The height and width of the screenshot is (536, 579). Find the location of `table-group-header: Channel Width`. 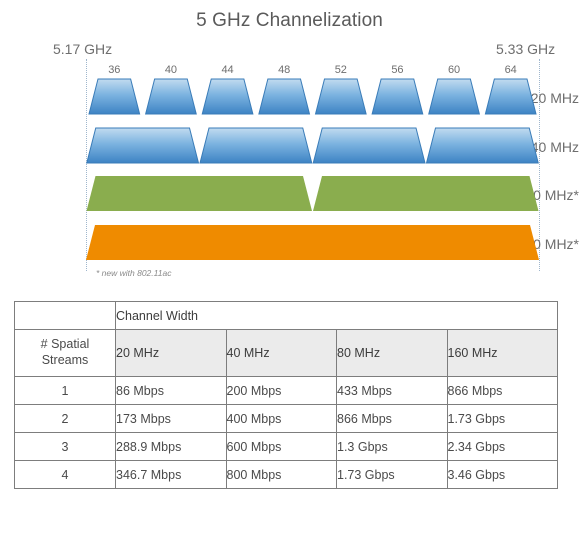

table-group-header: Channel Width is located at coordinates (336, 315).